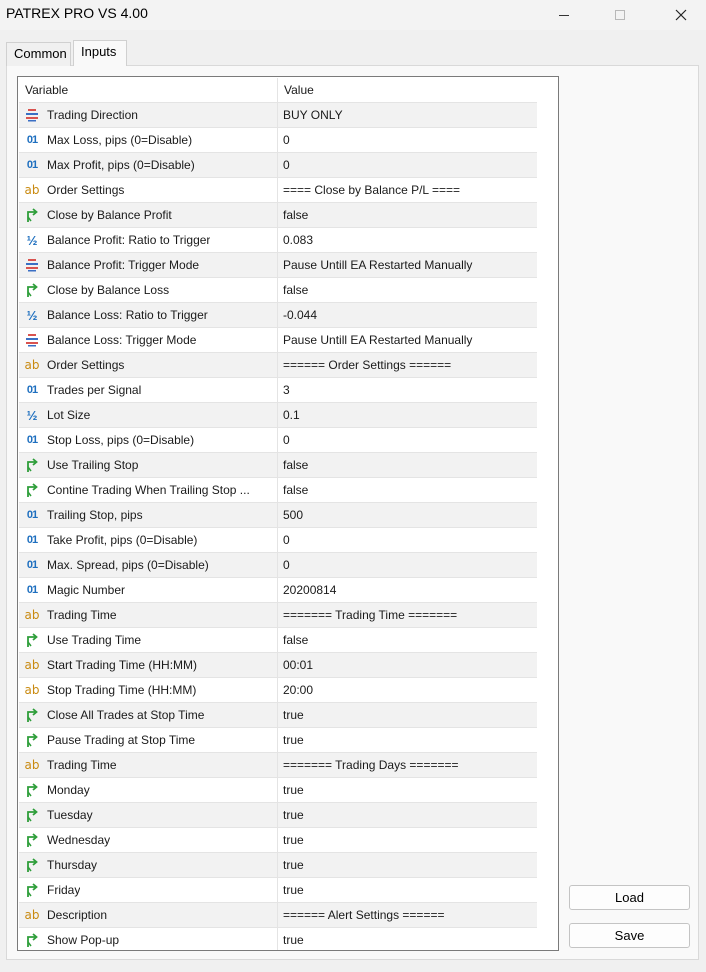  I want to click on value-cell: -0.044, so click(407, 315).